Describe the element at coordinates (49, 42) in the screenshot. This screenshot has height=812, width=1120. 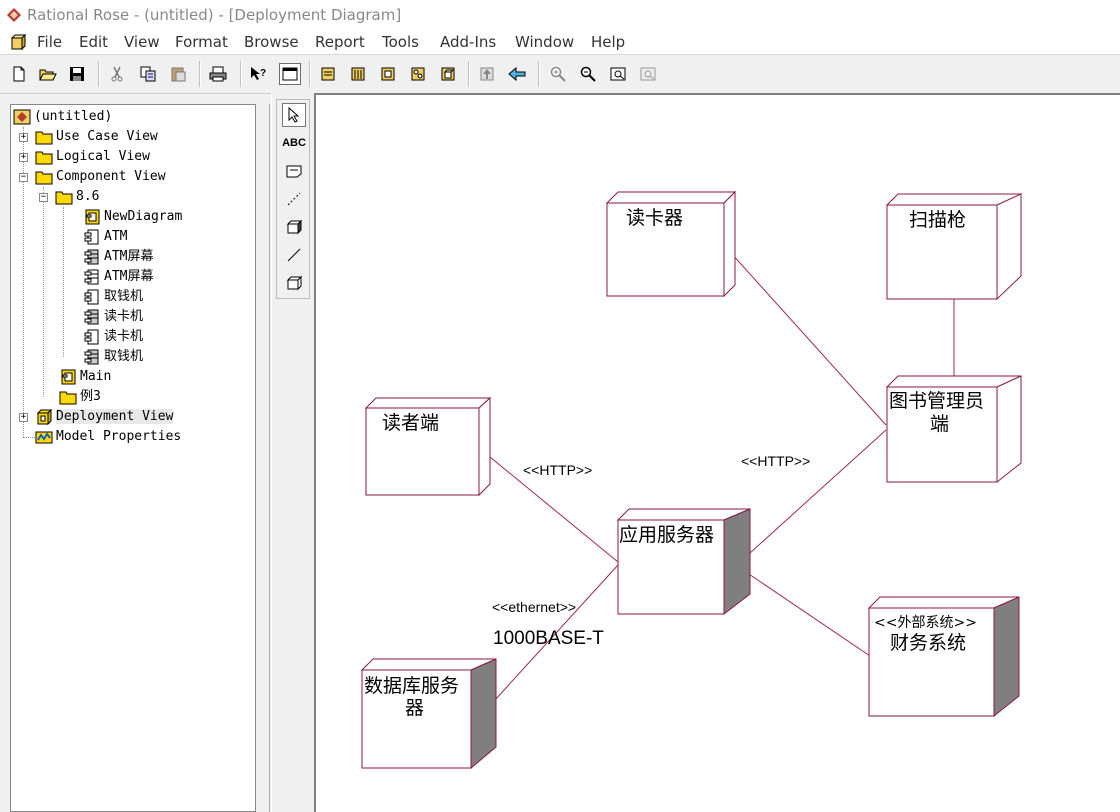
I see `menu-file: File` at that location.